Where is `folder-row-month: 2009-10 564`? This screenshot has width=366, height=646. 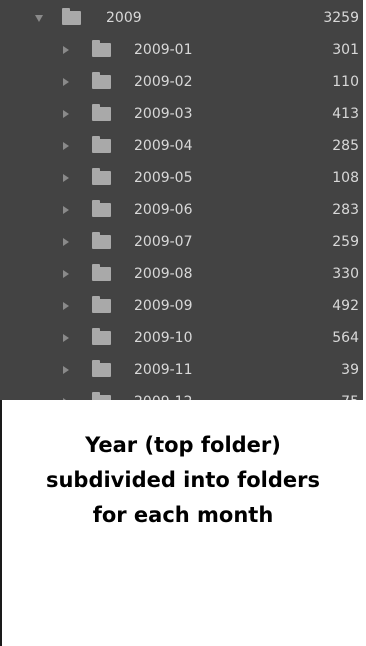
folder-row-month: 2009-10 564 is located at coordinates (181, 338).